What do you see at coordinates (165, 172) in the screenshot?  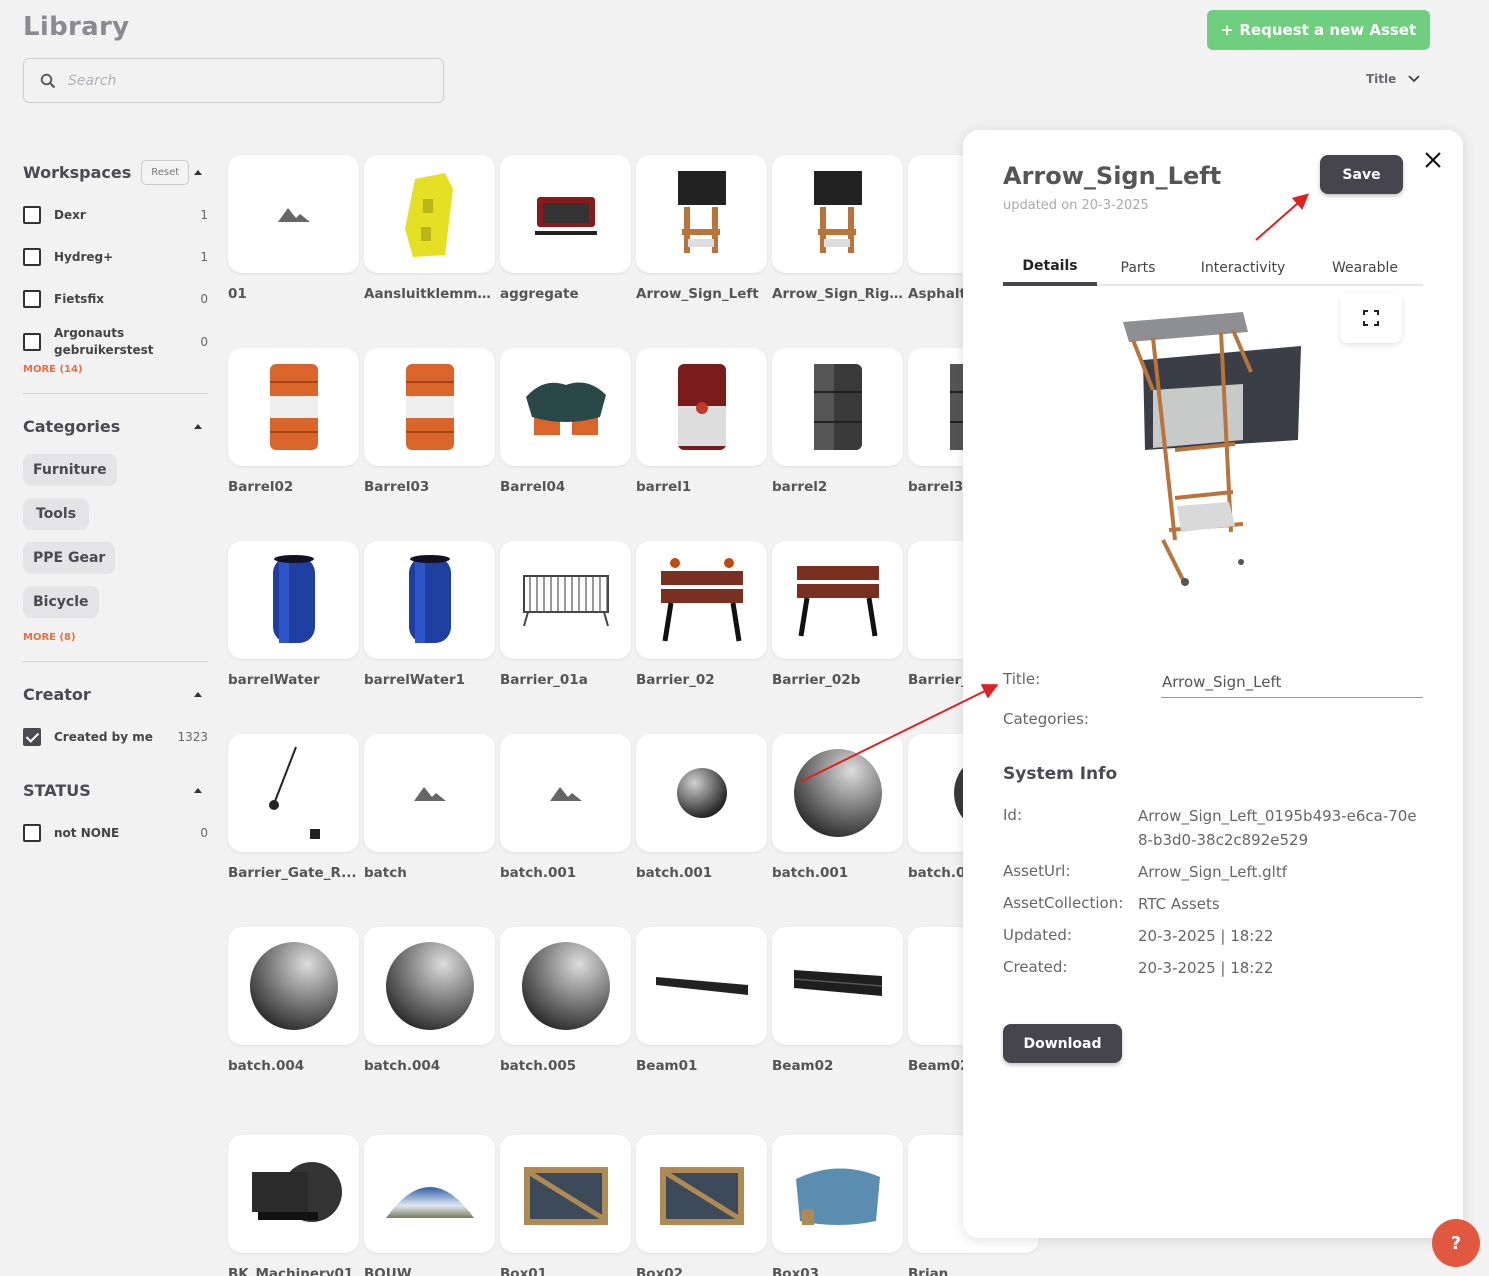 I see `reset-button: Reset` at bounding box center [165, 172].